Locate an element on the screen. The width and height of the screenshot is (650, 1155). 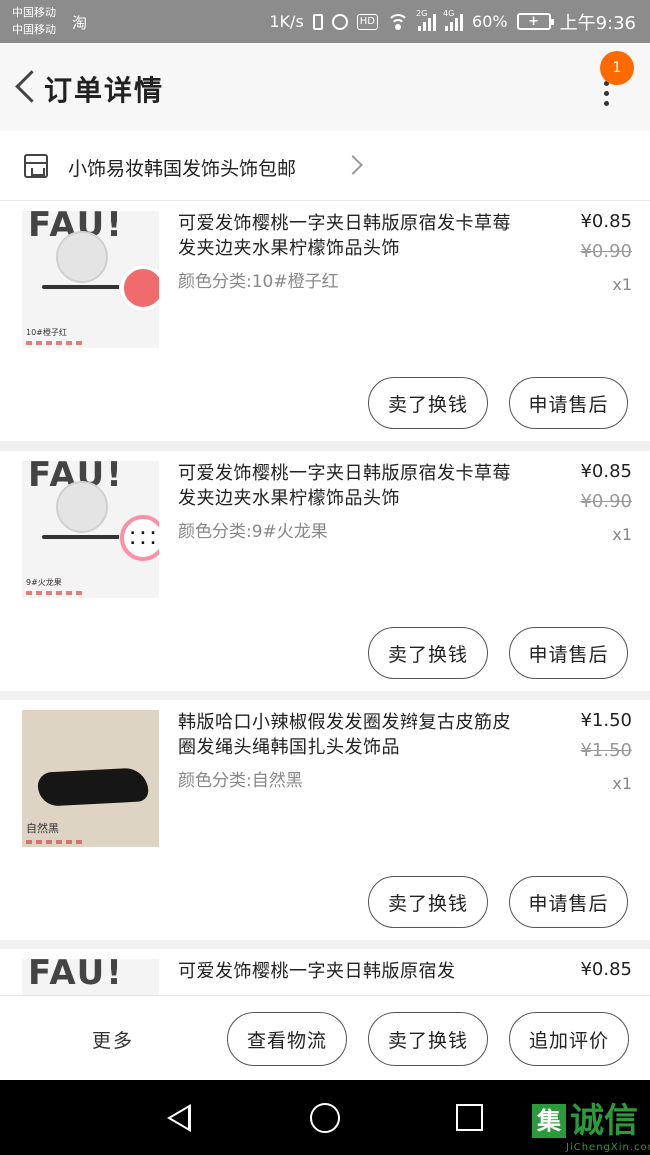
battery-icon: + is located at coordinates (535, 21).